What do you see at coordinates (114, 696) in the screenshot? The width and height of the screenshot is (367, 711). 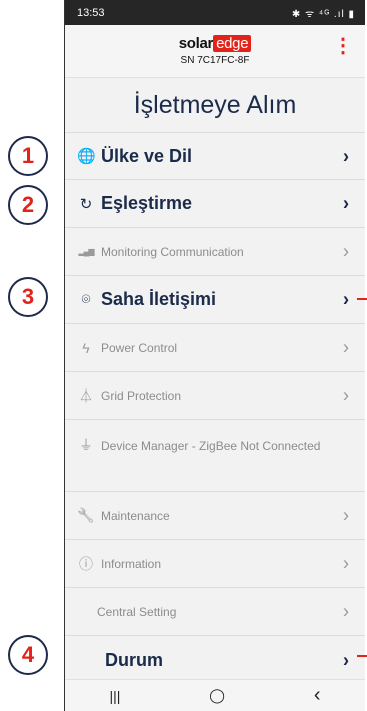 I see `recents-button: |||` at bounding box center [114, 696].